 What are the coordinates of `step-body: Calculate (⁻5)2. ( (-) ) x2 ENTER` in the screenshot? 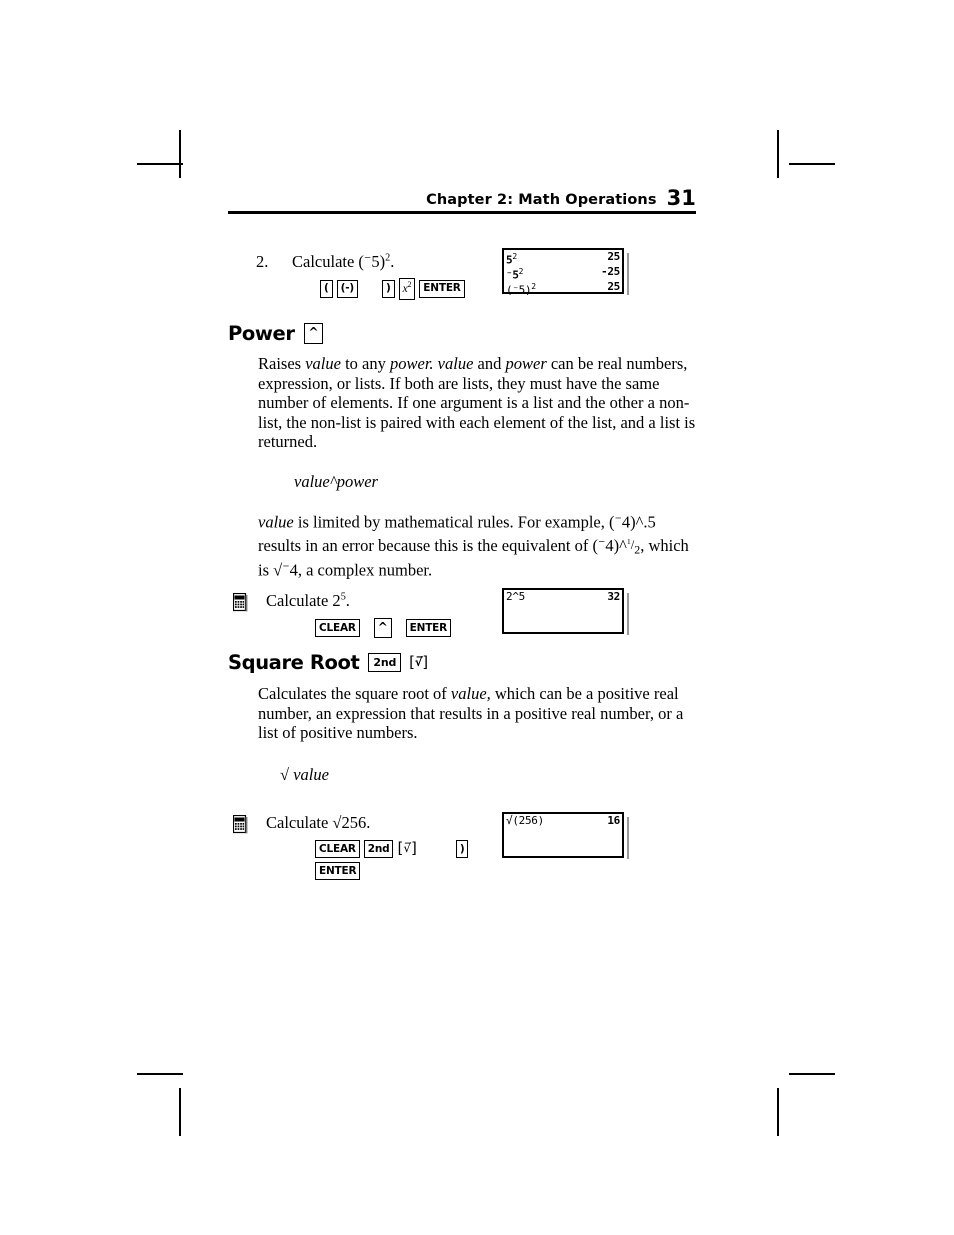 It's located at (378, 276).